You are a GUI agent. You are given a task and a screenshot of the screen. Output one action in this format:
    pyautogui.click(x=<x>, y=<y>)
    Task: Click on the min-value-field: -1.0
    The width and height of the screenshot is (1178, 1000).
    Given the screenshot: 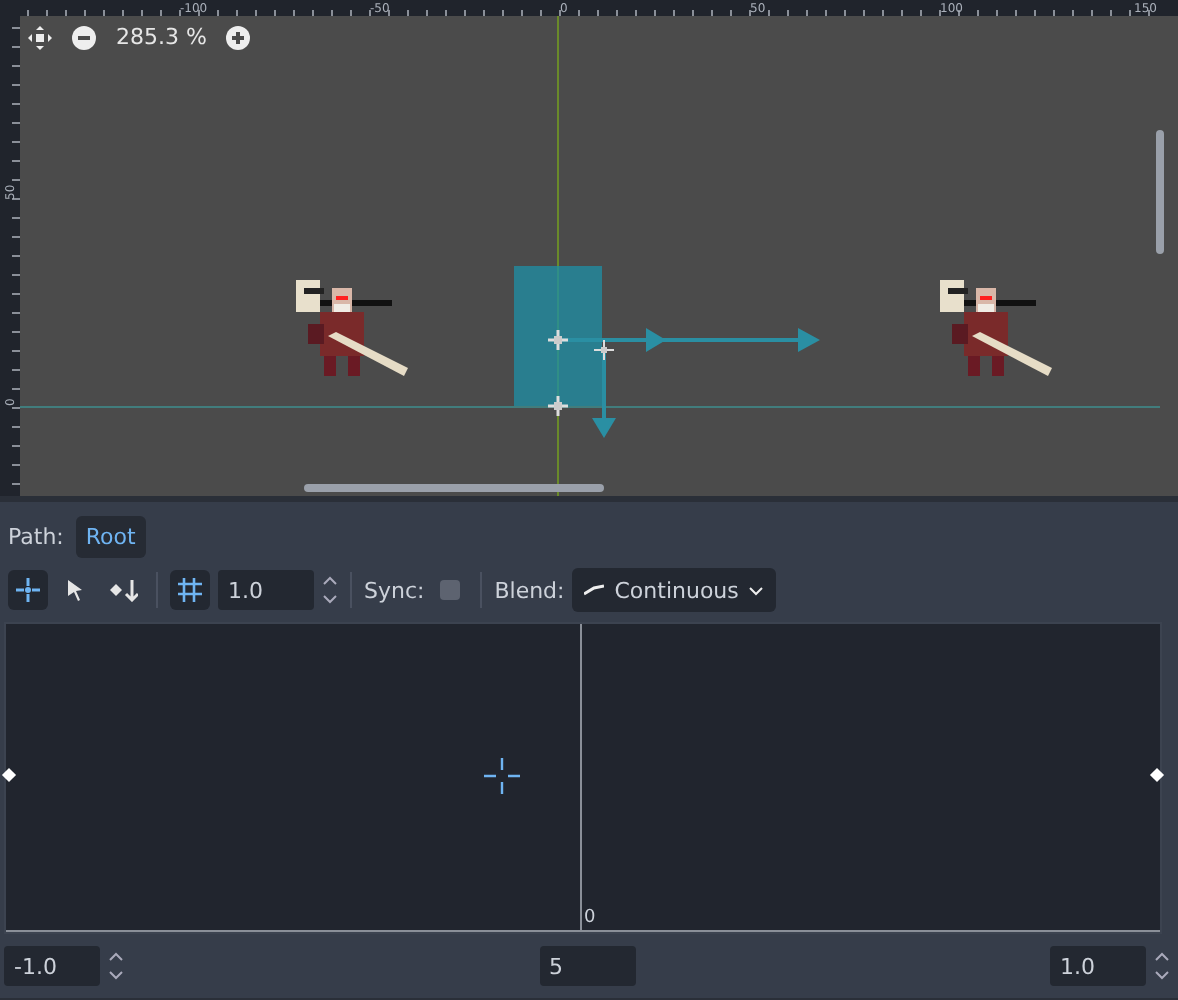 What is the action you would take?
    pyautogui.click(x=52, y=966)
    